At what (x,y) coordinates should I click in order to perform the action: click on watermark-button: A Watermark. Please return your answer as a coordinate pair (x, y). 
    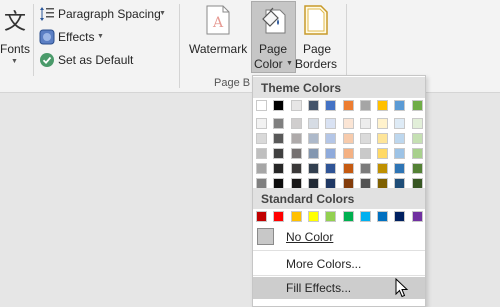
    Looking at the image, I should click on (218, 38).